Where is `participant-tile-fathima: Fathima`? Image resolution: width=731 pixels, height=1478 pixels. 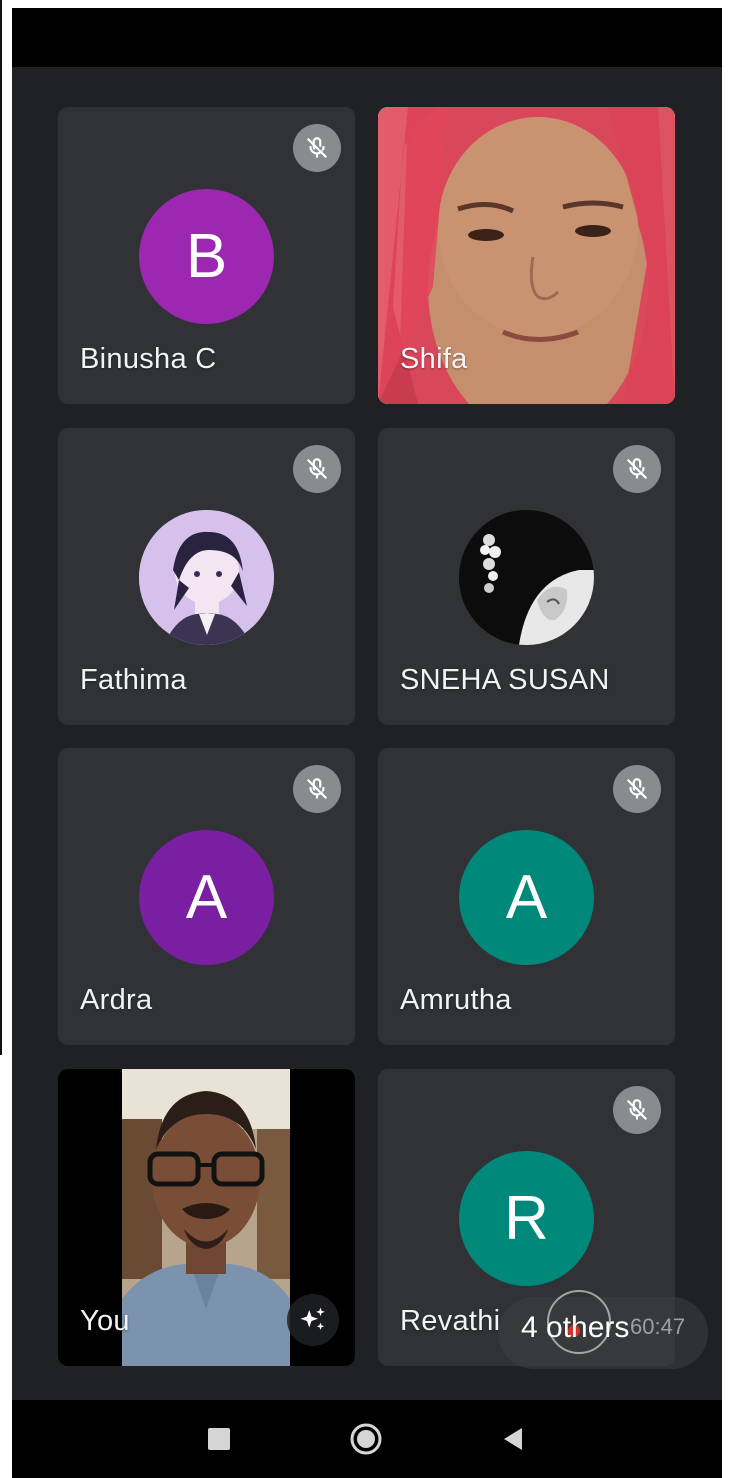
participant-tile-fathima: Fathima is located at coordinates (206, 576).